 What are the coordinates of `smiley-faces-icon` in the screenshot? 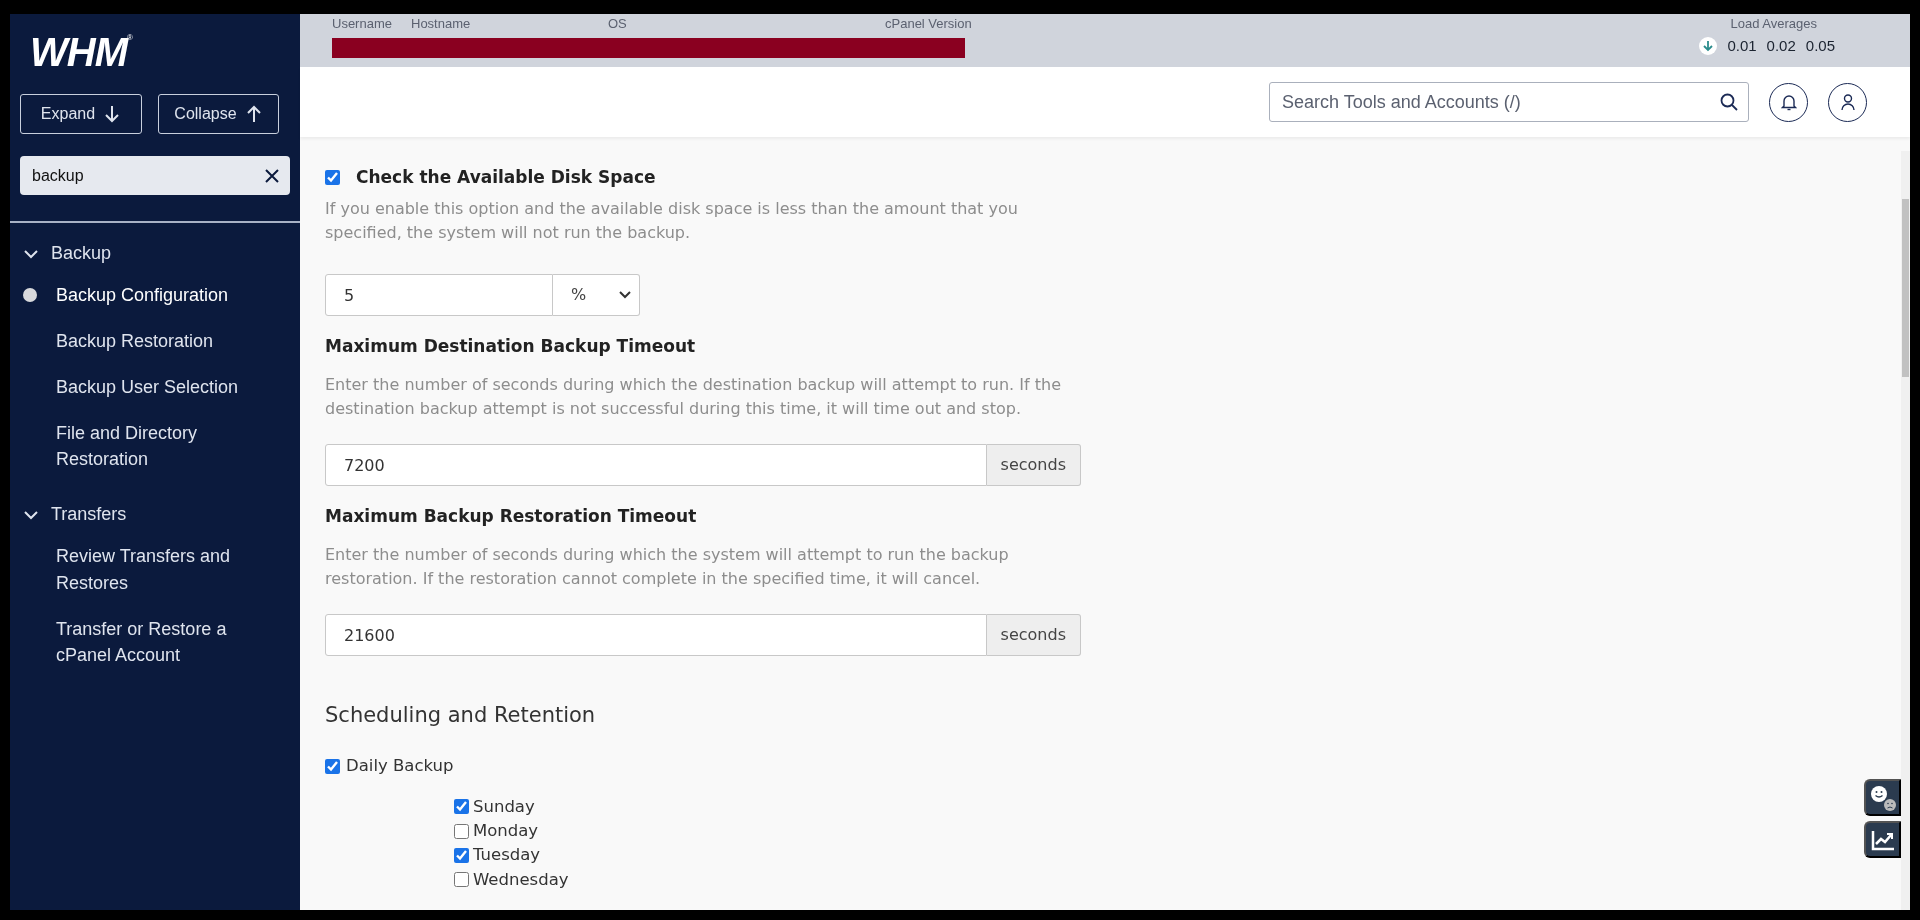 It's located at (1882, 797).